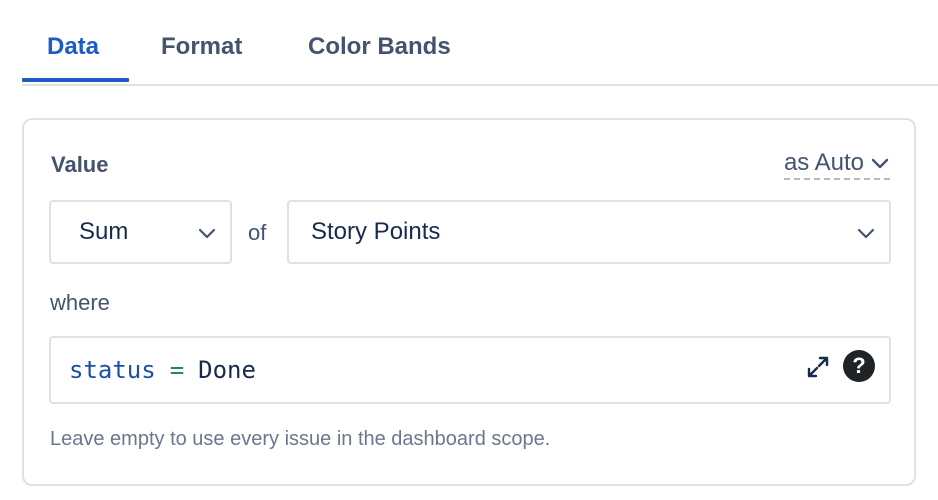 The width and height of the screenshot is (938, 500). Describe the element at coordinates (859, 366) in the screenshot. I see `help-icon: ?` at that location.